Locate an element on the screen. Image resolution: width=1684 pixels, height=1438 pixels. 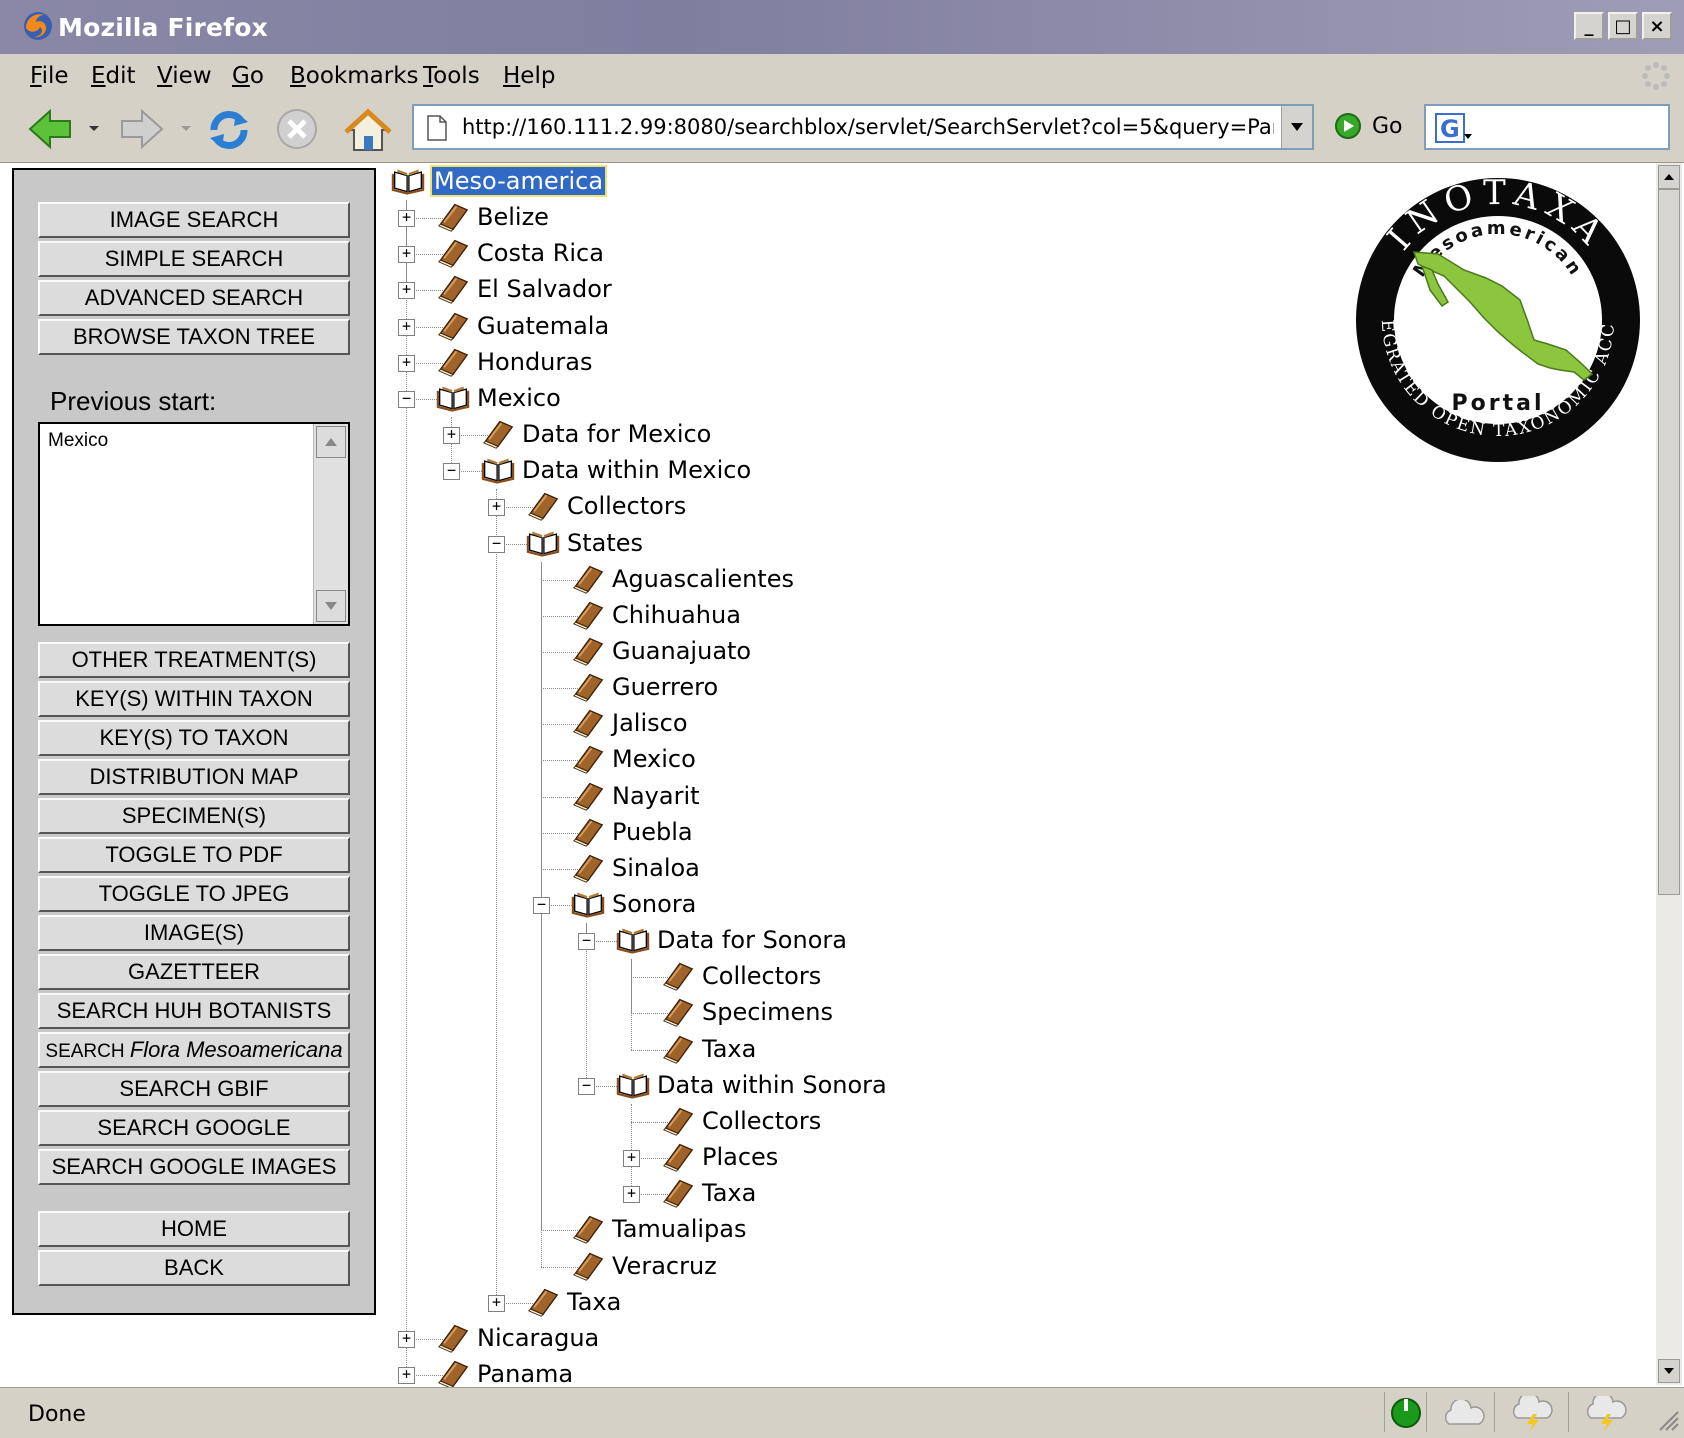
gazetteer-button: GAZETTEER is located at coordinates (194, 972).